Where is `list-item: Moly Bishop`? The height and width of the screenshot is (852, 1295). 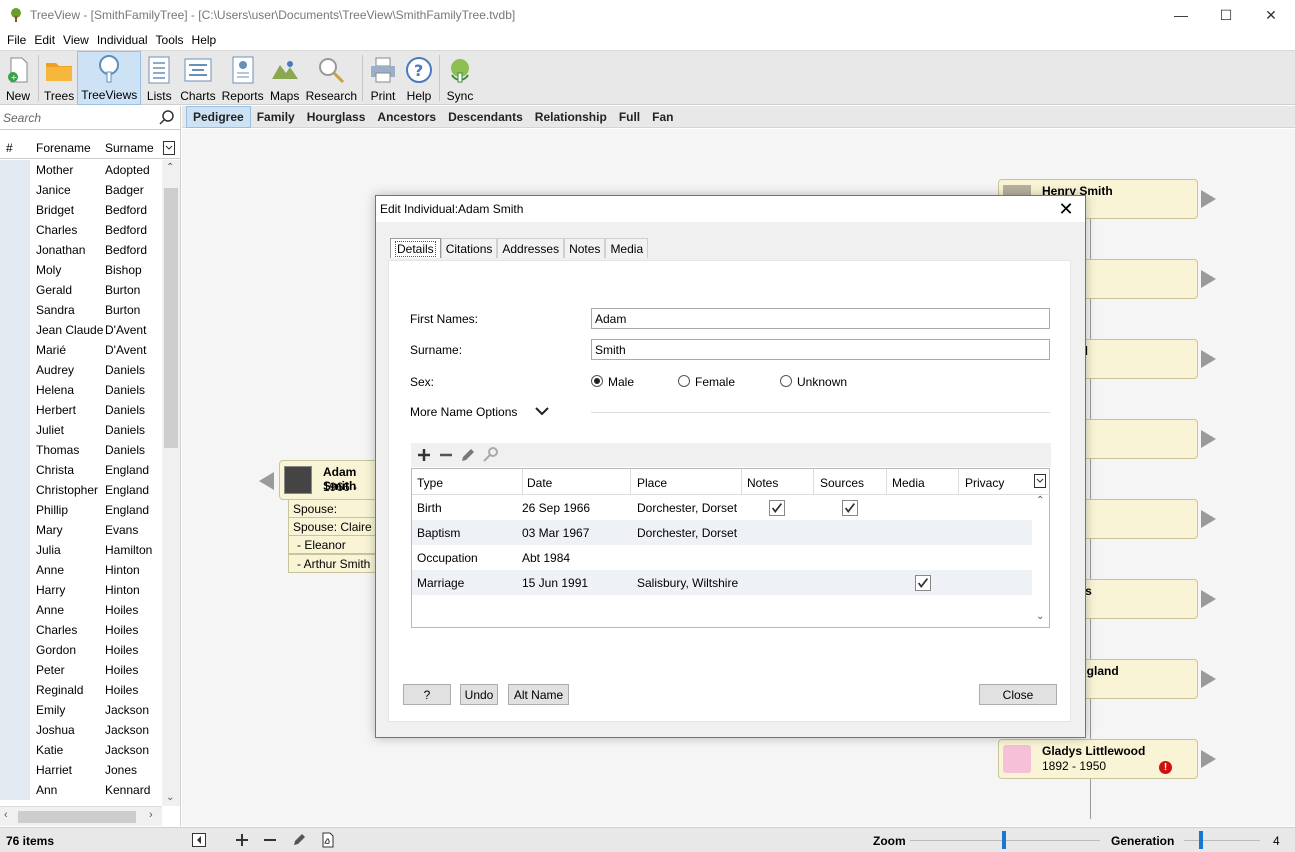 list-item: Moly Bishop is located at coordinates (81, 270).